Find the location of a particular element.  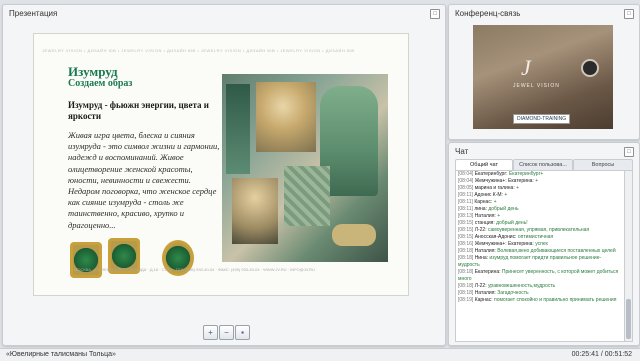

playback-time: 00:25:41 / 00:51:52 is located at coordinates (601, 354).